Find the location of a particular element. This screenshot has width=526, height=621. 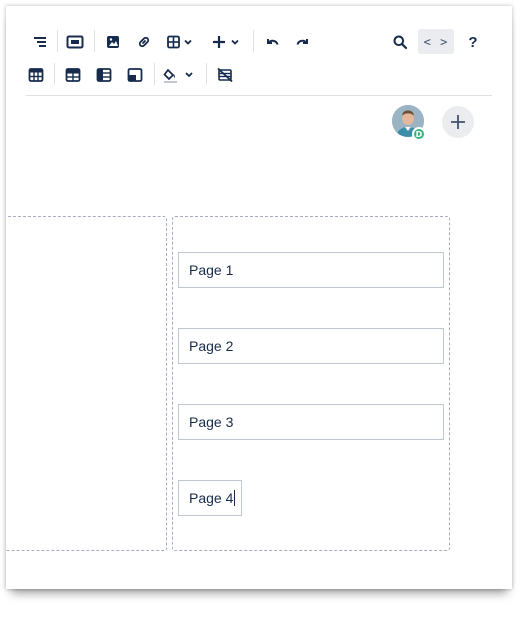

plus-icon is located at coordinates (458, 122).